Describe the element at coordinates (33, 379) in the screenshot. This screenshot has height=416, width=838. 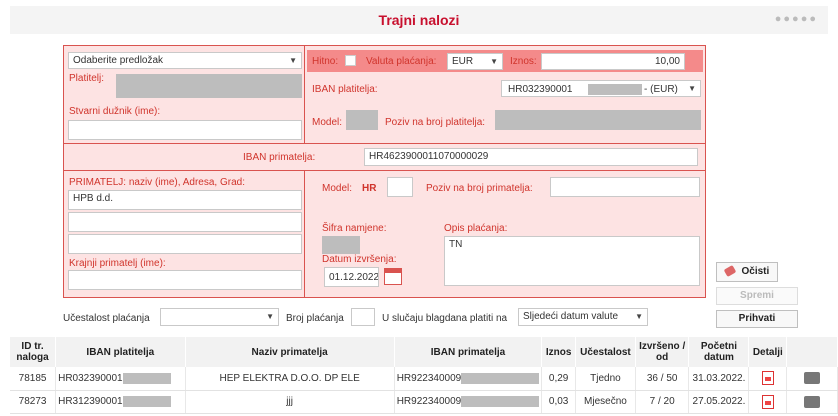
I see `cell-id: 78185` at that location.